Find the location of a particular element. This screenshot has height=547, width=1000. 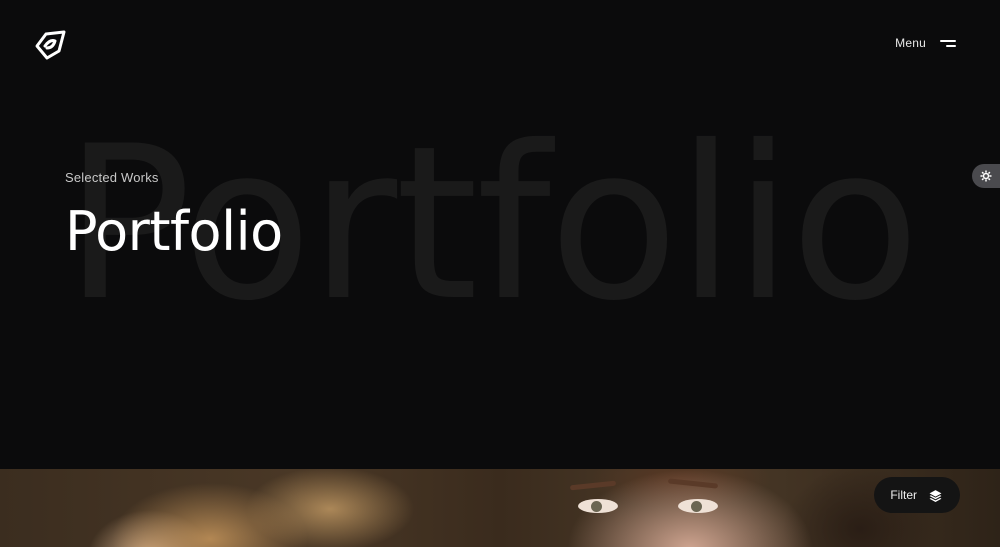

menu-button: Menu is located at coordinates (925, 43).